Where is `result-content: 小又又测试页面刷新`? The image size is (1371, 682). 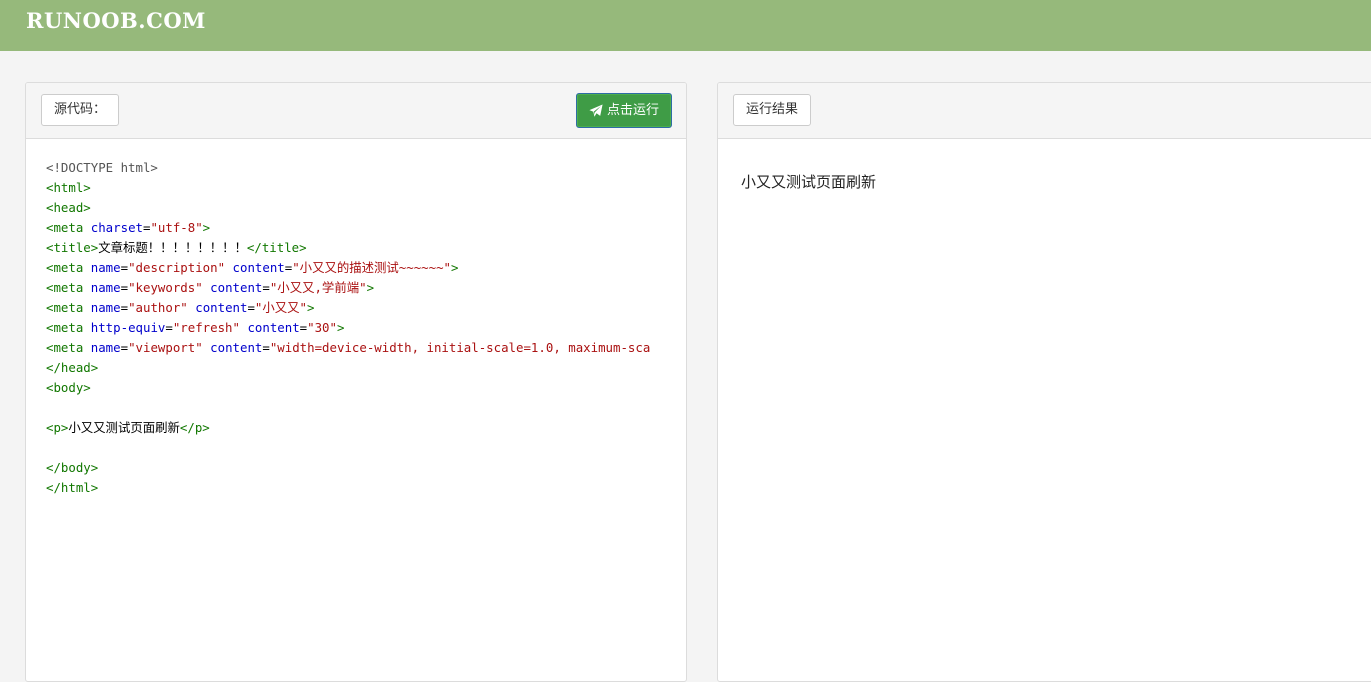 result-content: 小又又测试页面刷新 is located at coordinates (809, 182).